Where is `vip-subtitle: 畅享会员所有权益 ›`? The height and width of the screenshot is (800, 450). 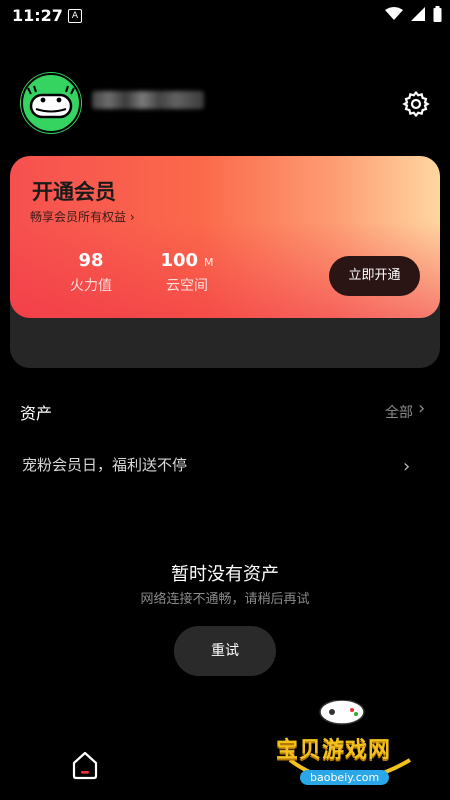
vip-subtitle: 畅享会员所有权益 › is located at coordinates (82, 216).